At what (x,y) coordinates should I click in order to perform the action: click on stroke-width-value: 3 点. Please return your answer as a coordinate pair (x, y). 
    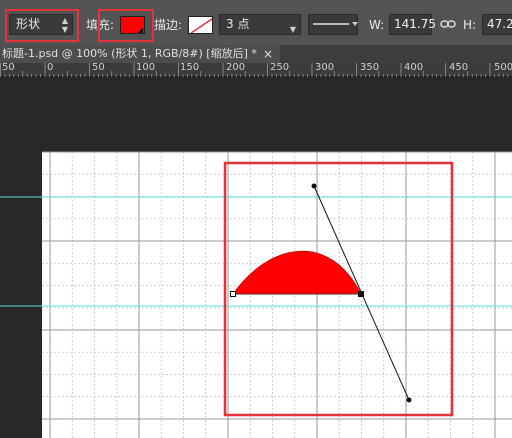
    Looking at the image, I should click on (238, 24).